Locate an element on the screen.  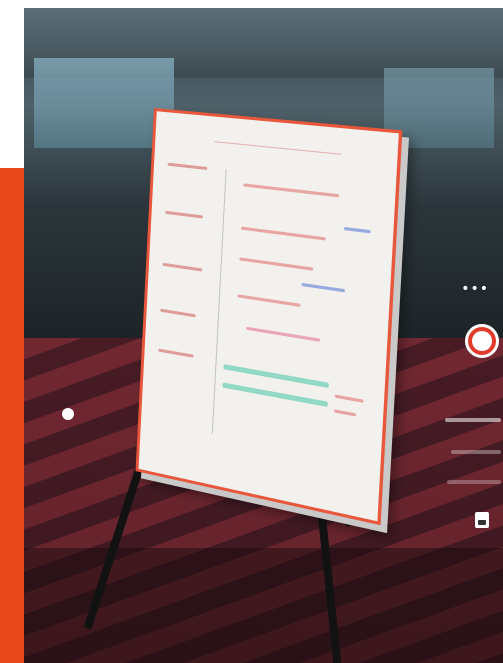
whiteboard-heading-scribble is located at coordinates (278, 140).